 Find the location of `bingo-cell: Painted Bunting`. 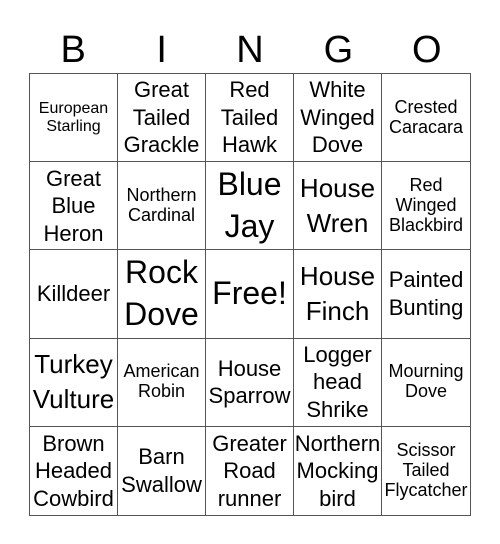

bingo-cell: Painted Bunting is located at coordinates (426, 294).